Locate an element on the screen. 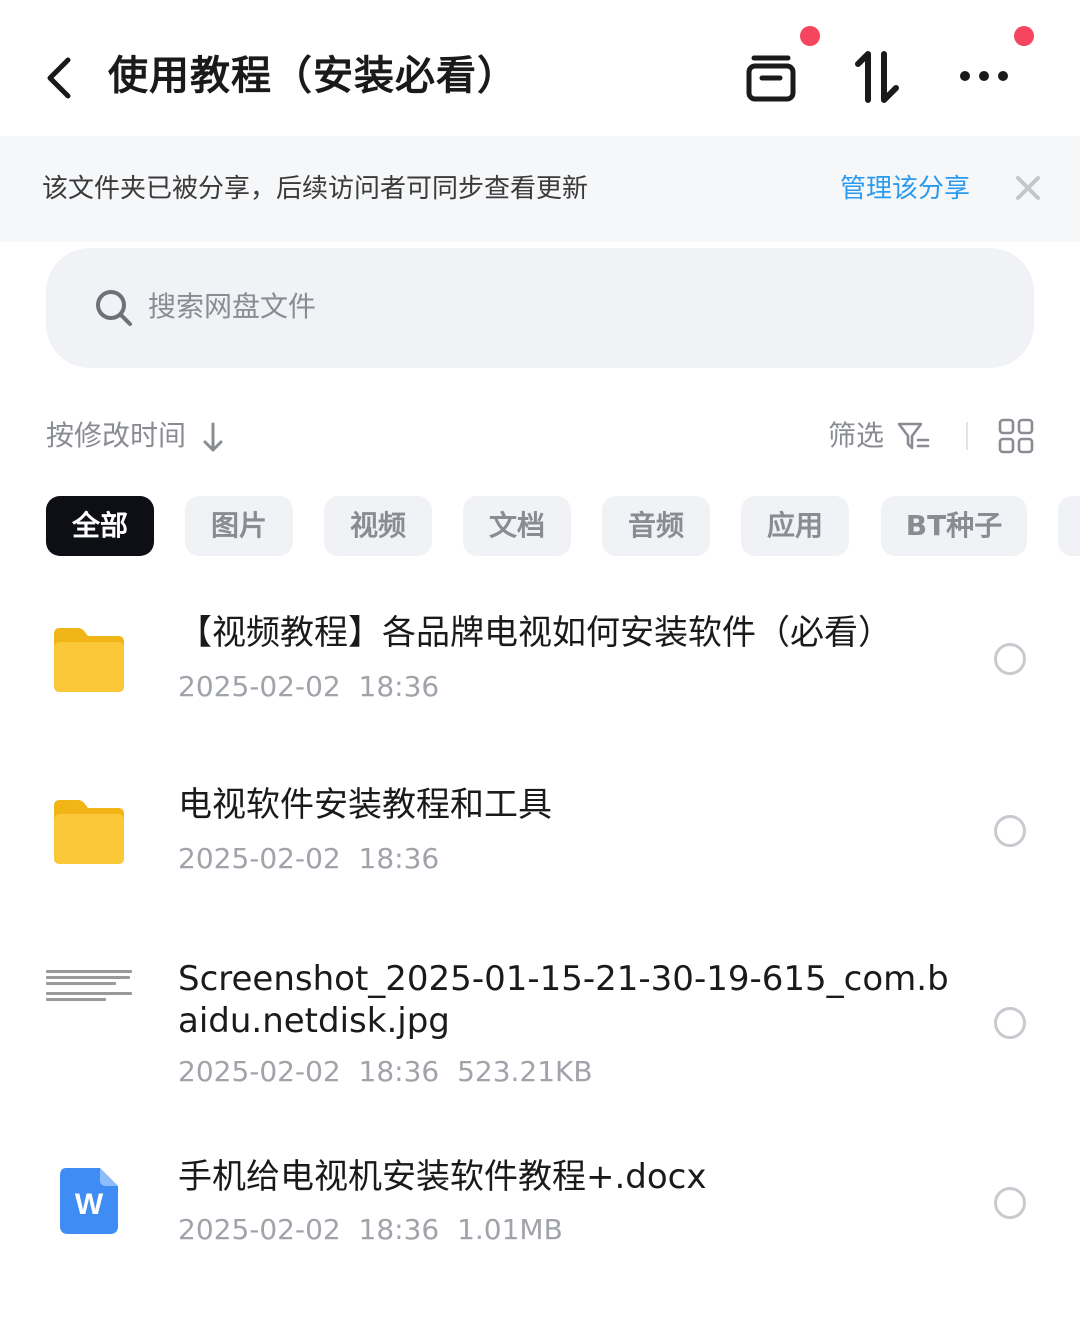 The height and width of the screenshot is (1318, 1080). image-thumbnail is located at coordinates (89, 992).